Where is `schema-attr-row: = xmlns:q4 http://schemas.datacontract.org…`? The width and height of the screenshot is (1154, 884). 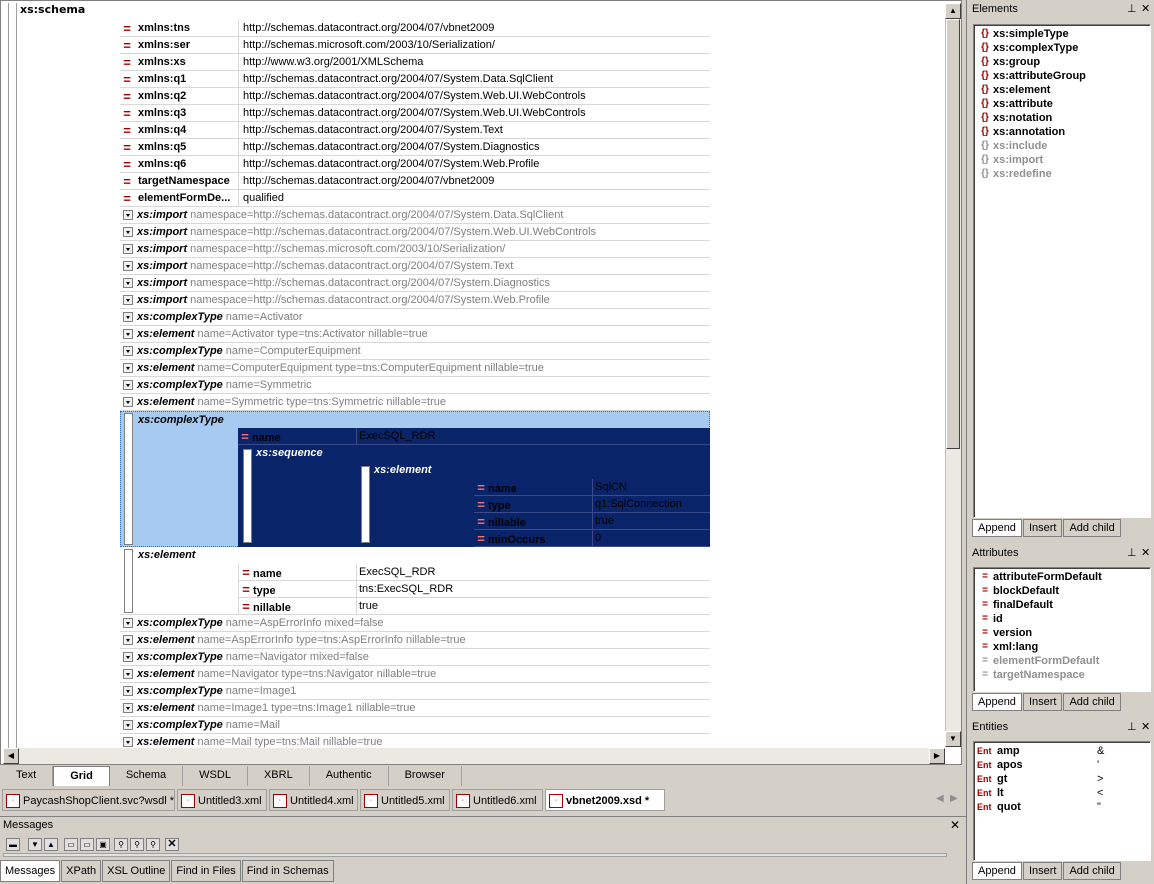
schema-attr-row: = xmlns:q4 http://schemas.datacontract.org… is located at coordinates (415, 130).